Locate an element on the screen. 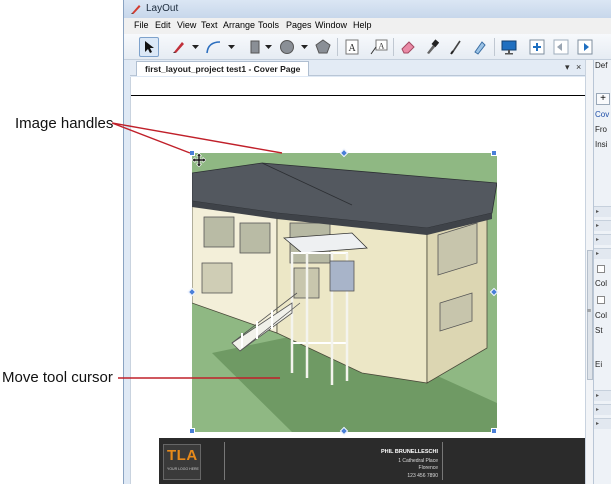  page-border is located at coordinates (358, 95).